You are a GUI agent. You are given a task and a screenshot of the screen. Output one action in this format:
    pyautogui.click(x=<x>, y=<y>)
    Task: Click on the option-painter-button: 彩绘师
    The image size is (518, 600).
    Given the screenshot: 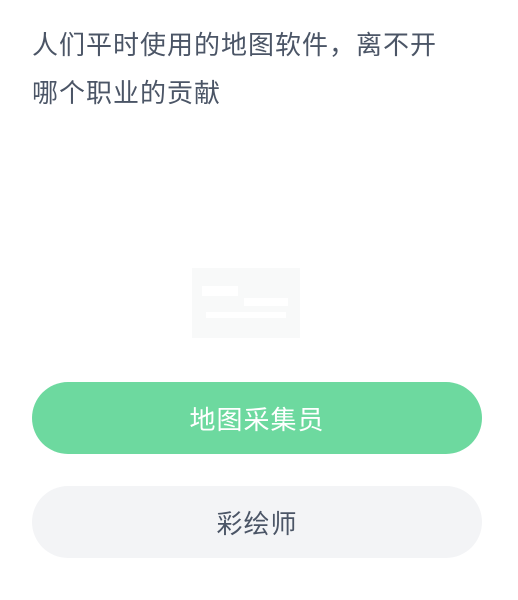 What is the action you would take?
    pyautogui.click(x=257, y=522)
    